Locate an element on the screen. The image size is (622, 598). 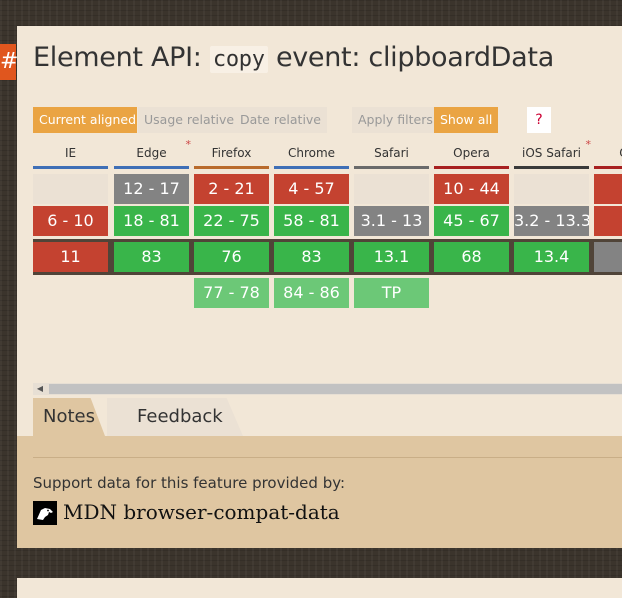
tab-notes: Notes is located at coordinates (69, 417).